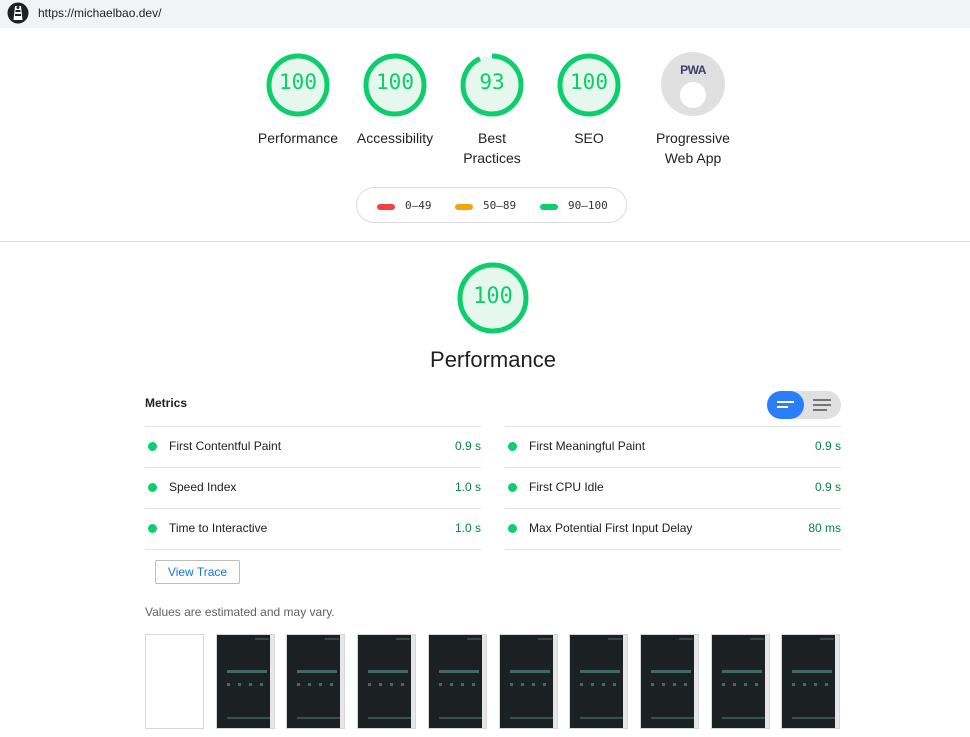  Describe the element at coordinates (824, 528) in the screenshot. I see `metric-value: 80 ms` at that location.